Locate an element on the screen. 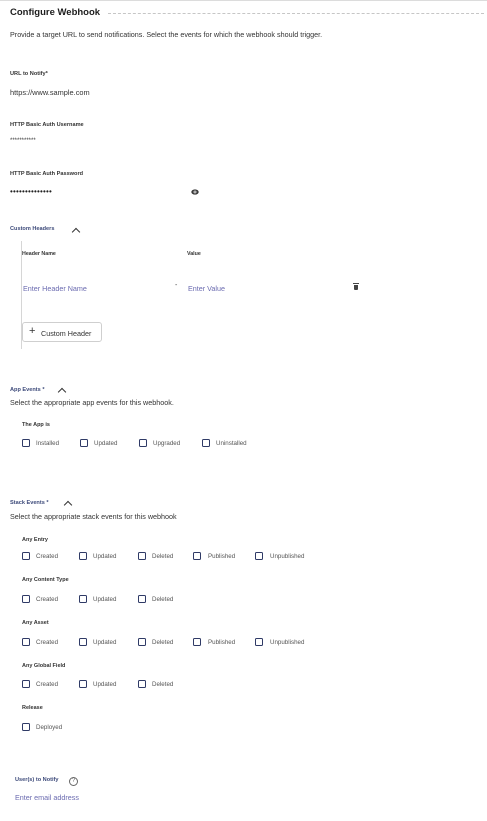 The width and height of the screenshot is (487, 821). checkbox-gf-created is located at coordinates (26, 684).